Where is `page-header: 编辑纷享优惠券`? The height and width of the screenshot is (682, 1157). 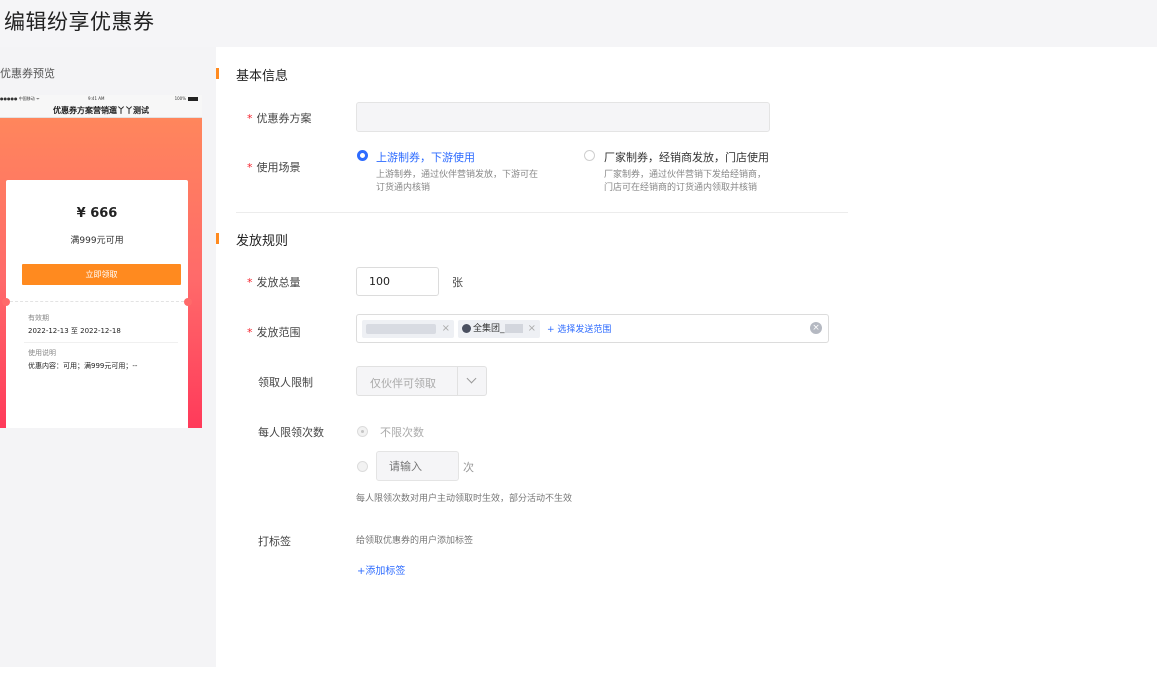
page-header: 编辑纷享优惠券 is located at coordinates (578, 23).